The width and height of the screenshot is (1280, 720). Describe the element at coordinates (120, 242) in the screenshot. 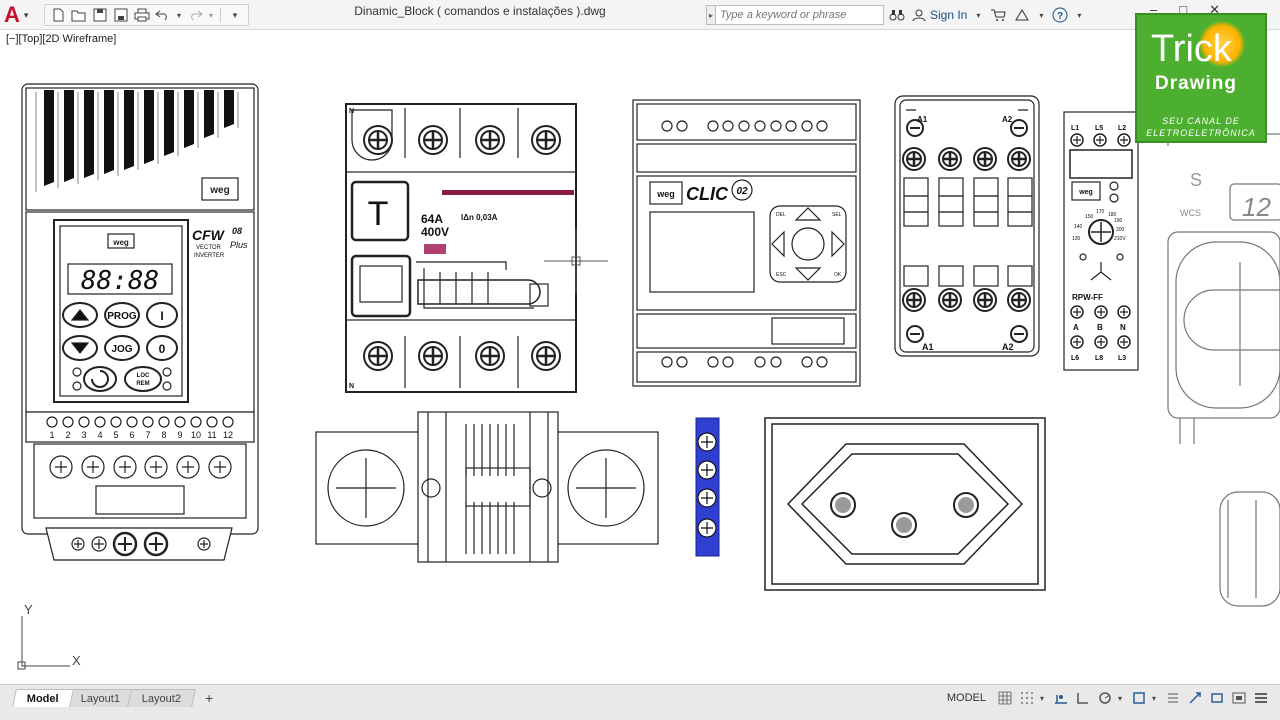

I see `keypad-brand: weg` at that location.